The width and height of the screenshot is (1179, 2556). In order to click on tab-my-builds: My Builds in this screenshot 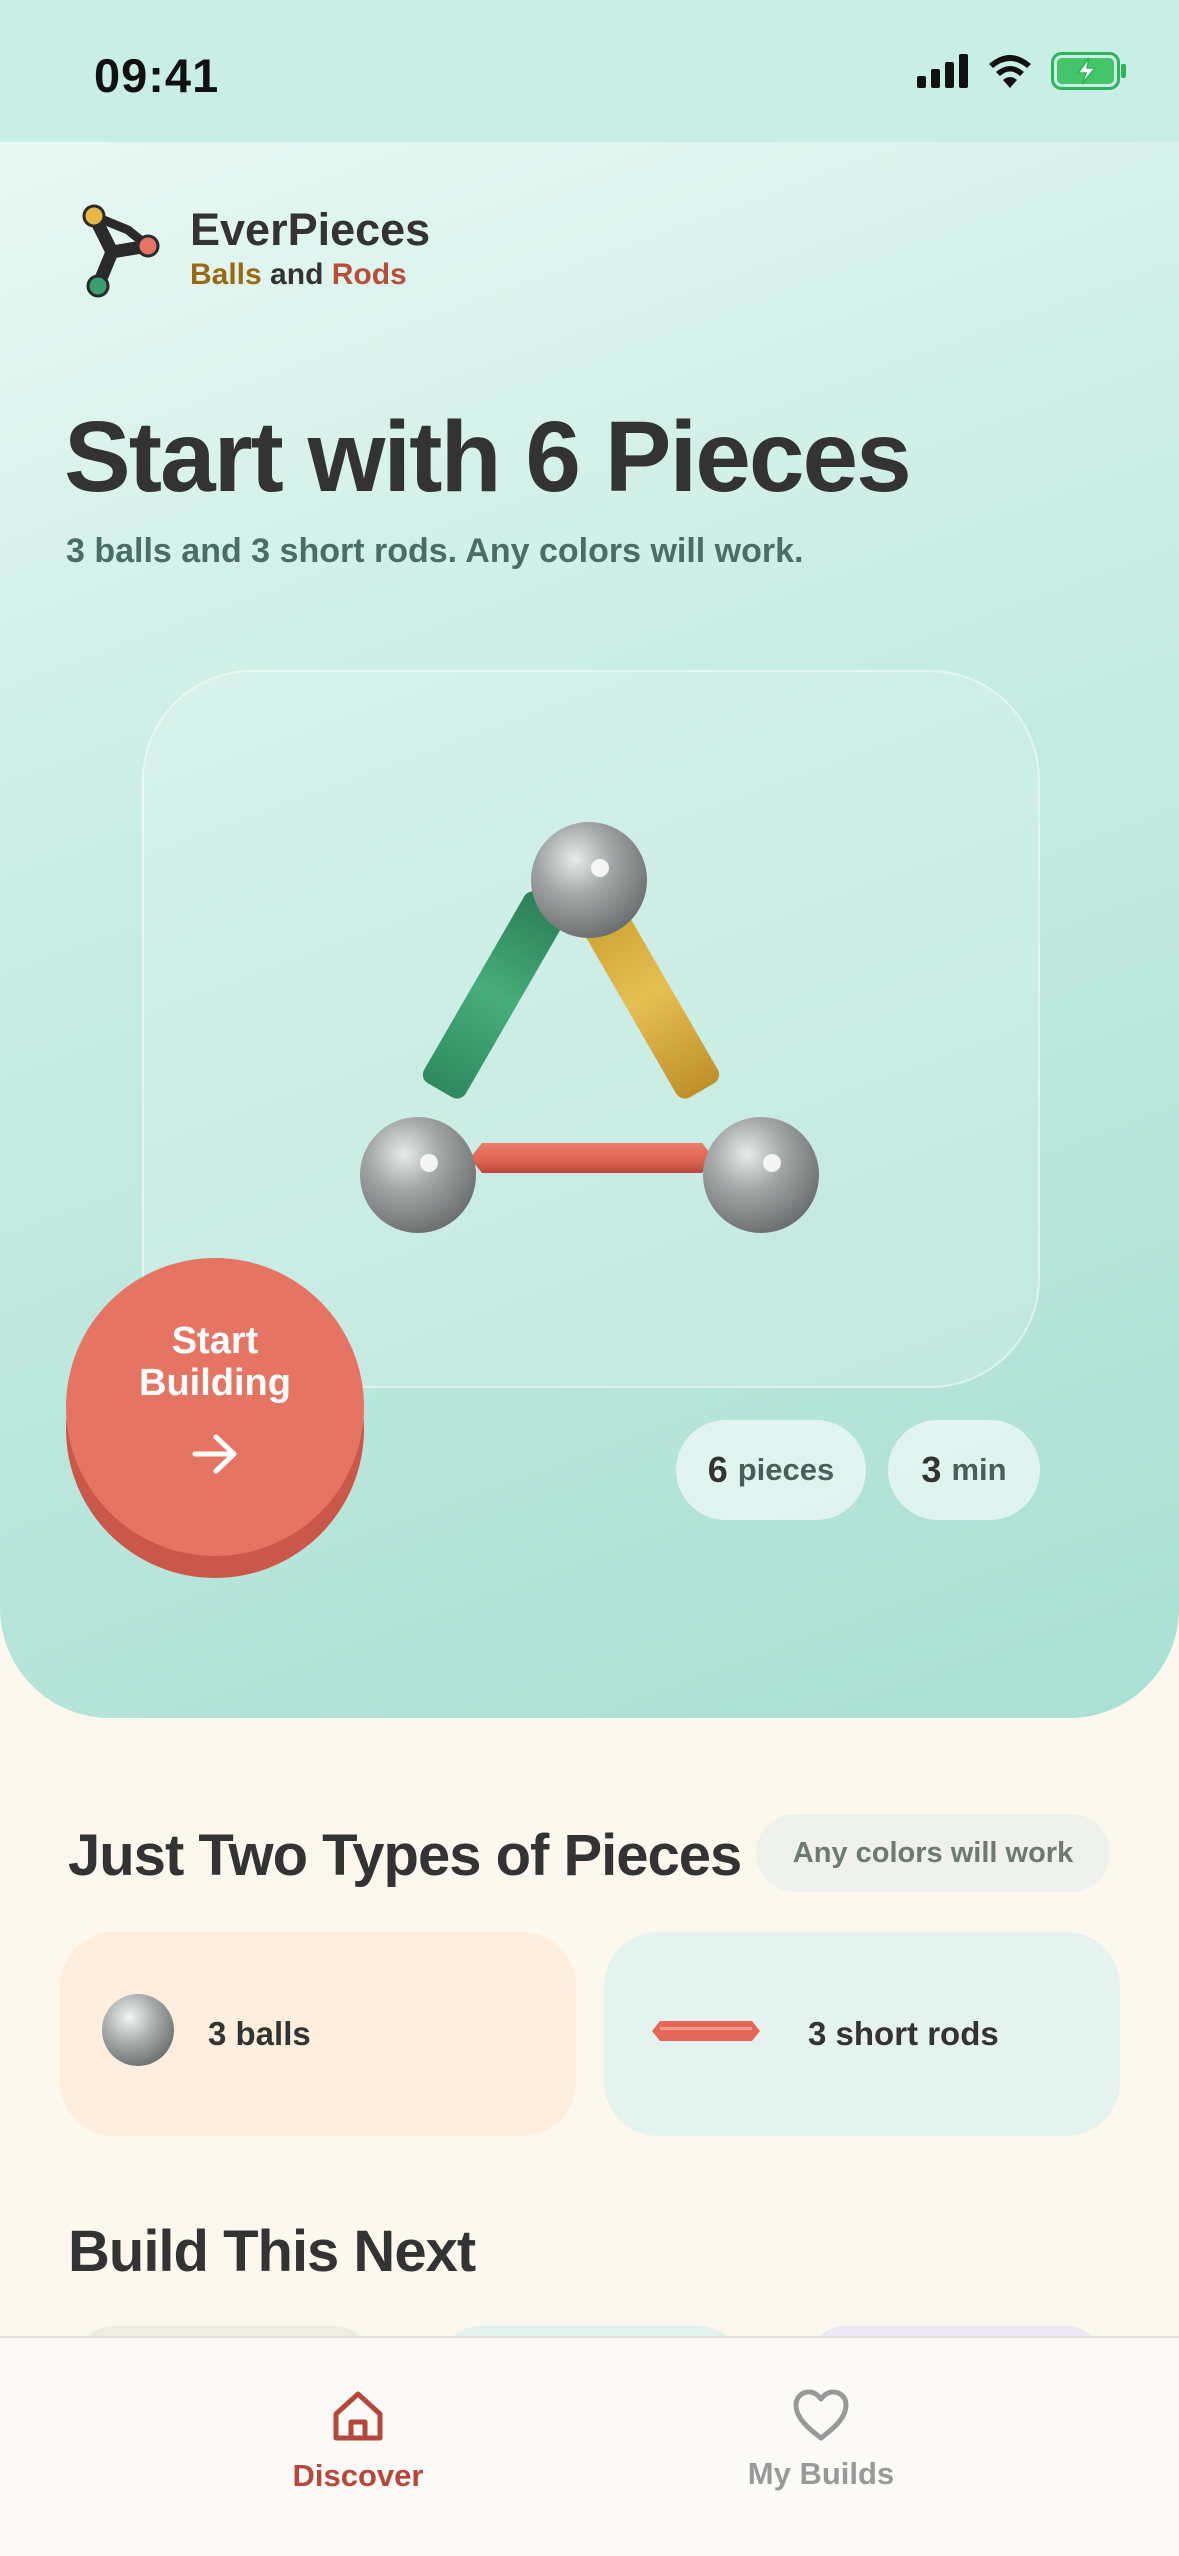, I will do `click(821, 2440)`.